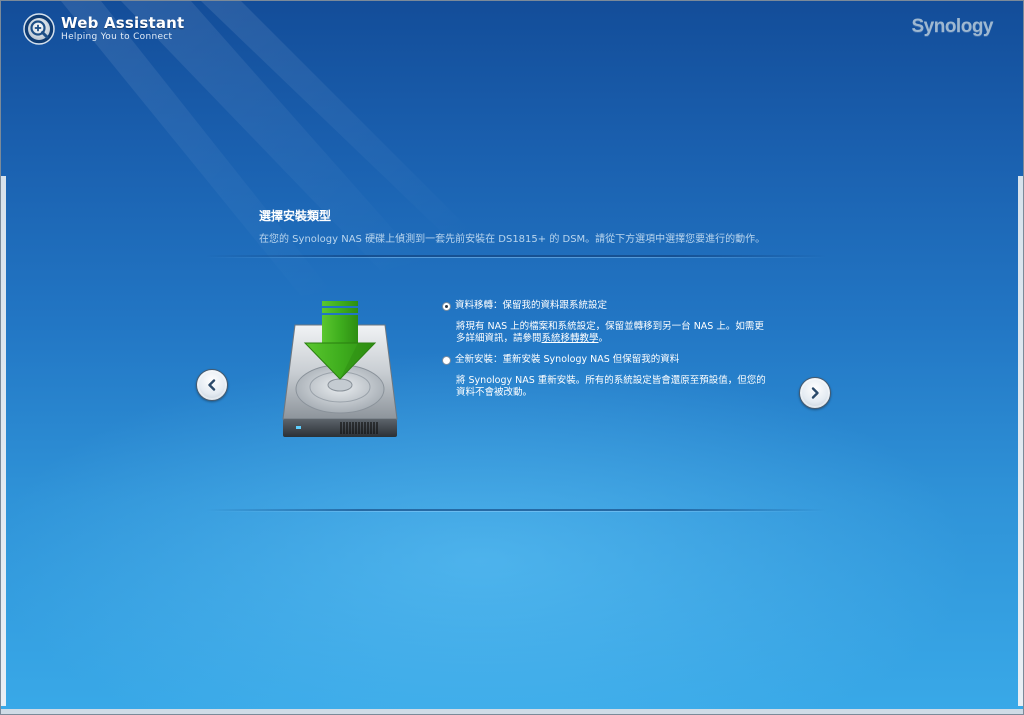 This screenshot has height=715, width=1024. I want to click on previous-button, so click(212, 385).